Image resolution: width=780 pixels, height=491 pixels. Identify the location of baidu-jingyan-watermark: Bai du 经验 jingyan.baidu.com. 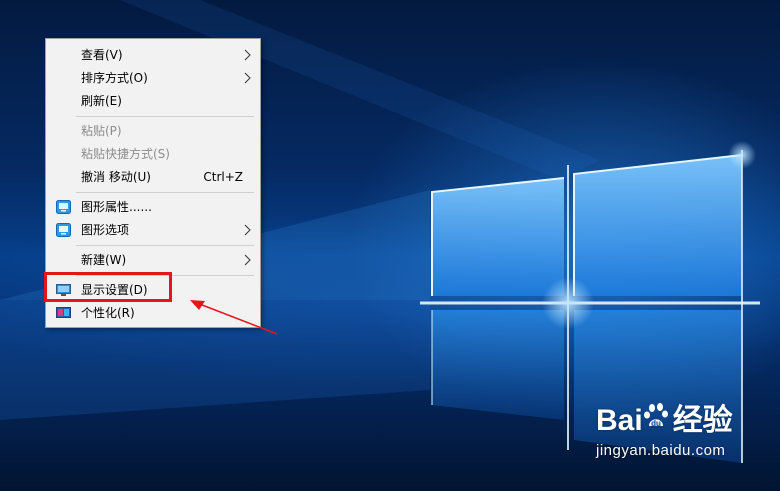
(664, 431).